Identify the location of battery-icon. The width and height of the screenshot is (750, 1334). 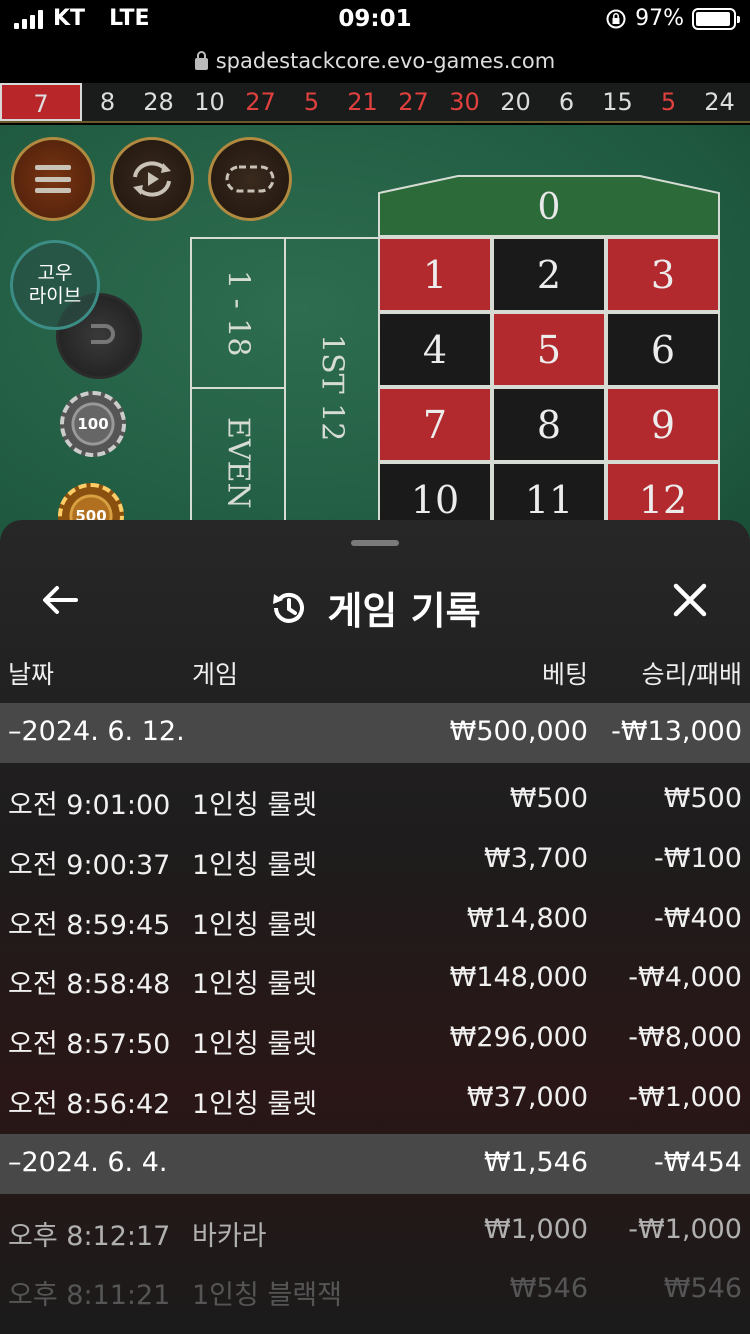
(716, 18).